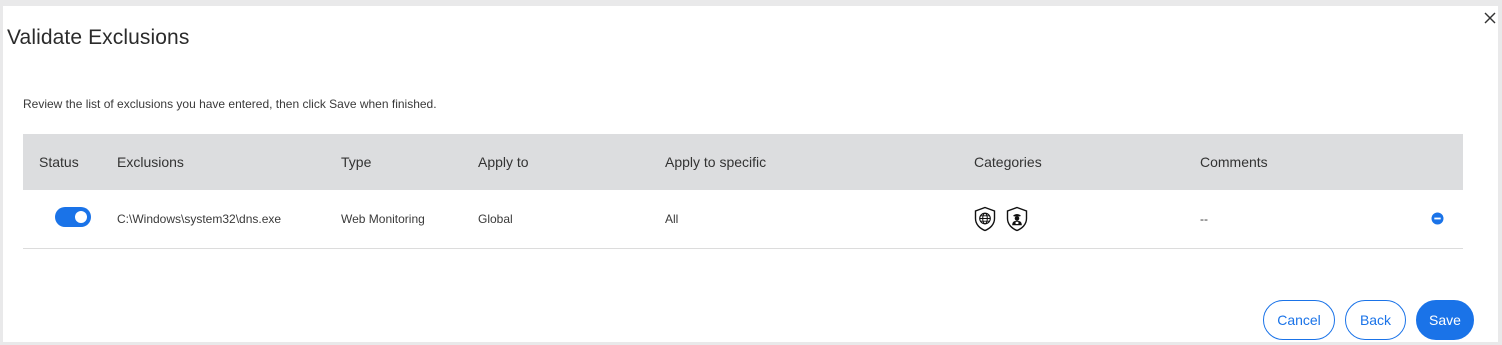 The image size is (1502, 345). I want to click on toggle-knob, so click(81, 217).